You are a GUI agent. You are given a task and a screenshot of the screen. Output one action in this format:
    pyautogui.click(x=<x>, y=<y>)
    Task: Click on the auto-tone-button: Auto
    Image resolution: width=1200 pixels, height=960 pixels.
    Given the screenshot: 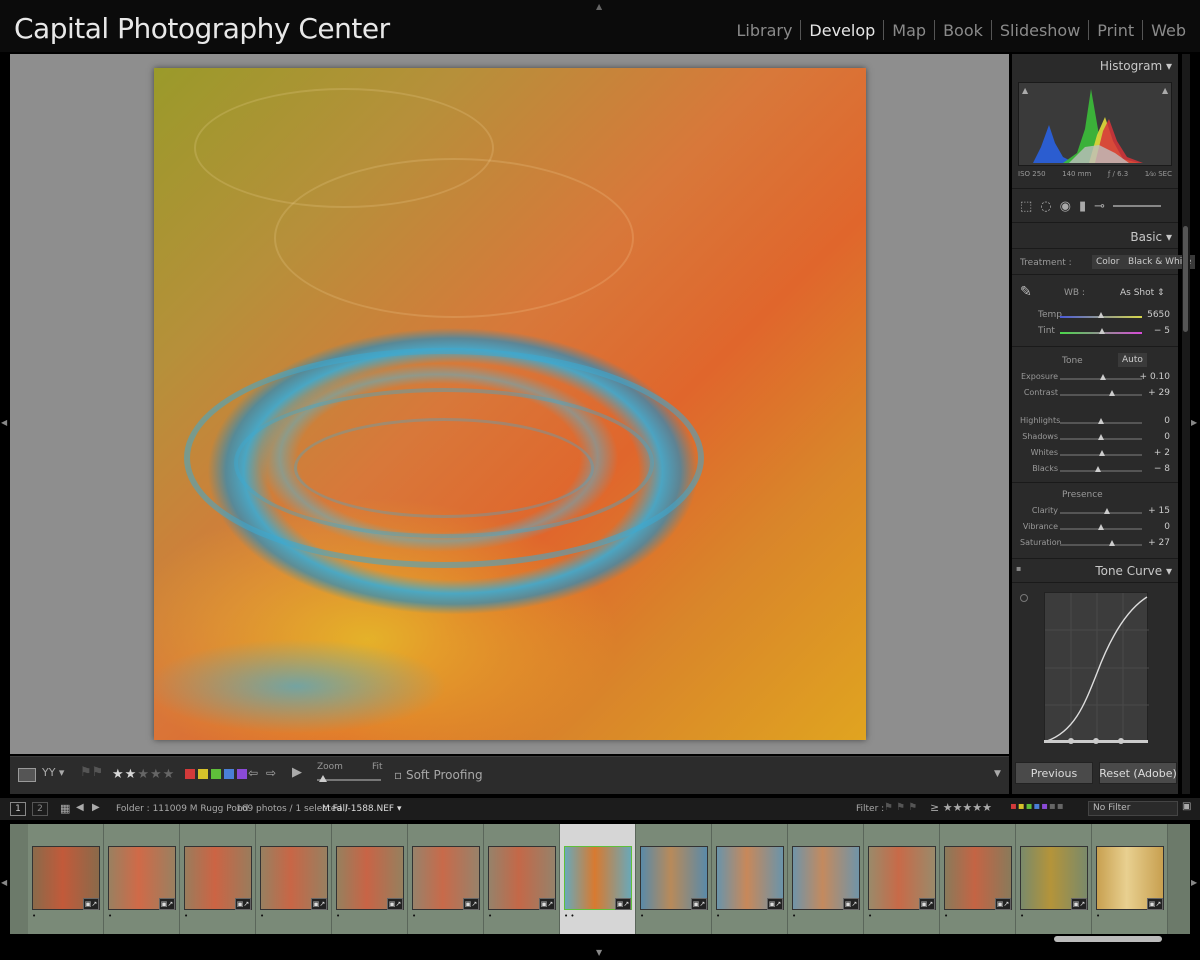 What is the action you would take?
    pyautogui.click(x=1132, y=360)
    